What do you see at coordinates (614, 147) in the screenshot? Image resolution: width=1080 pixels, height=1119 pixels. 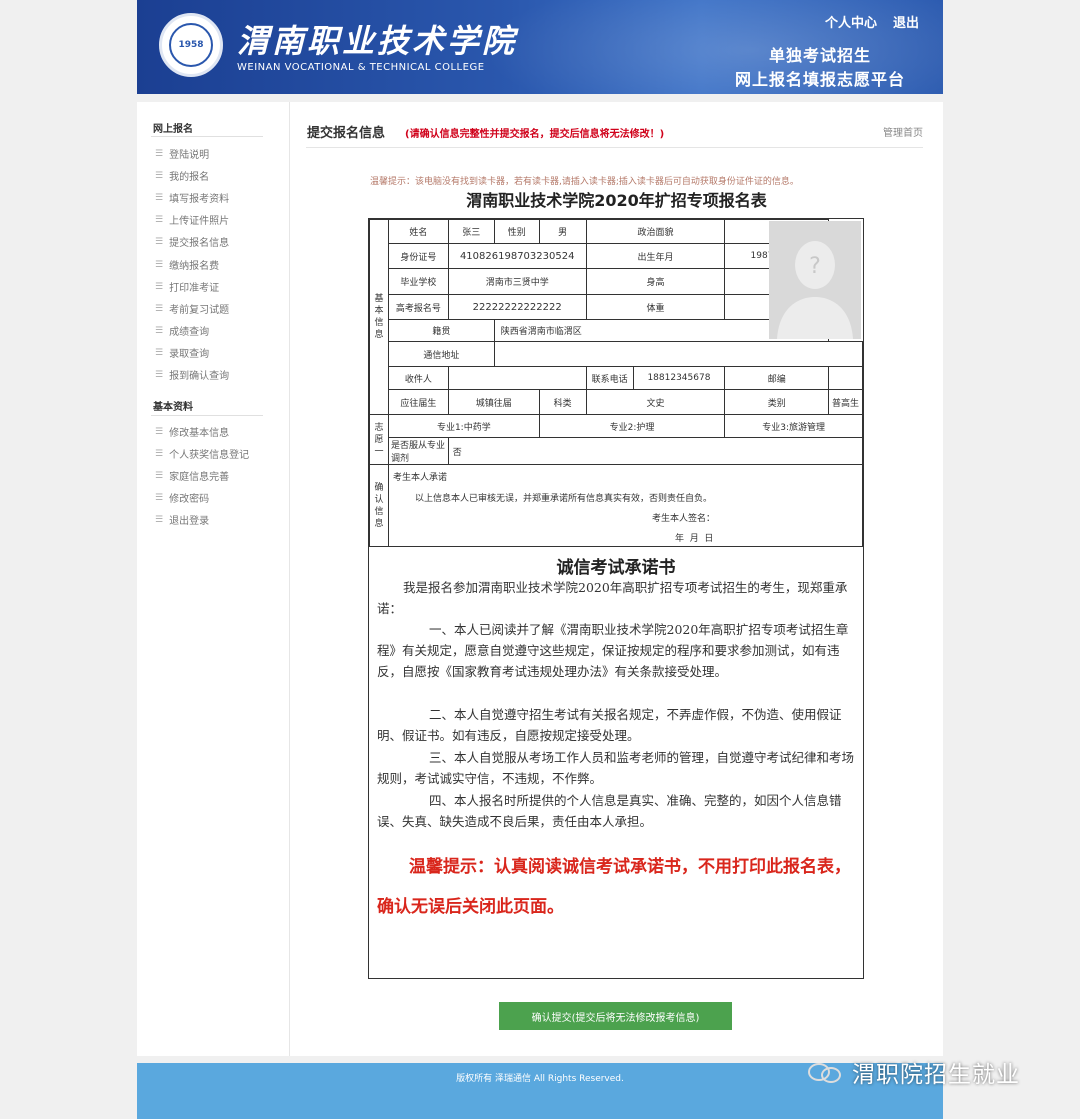 I see `title-divider` at bounding box center [614, 147].